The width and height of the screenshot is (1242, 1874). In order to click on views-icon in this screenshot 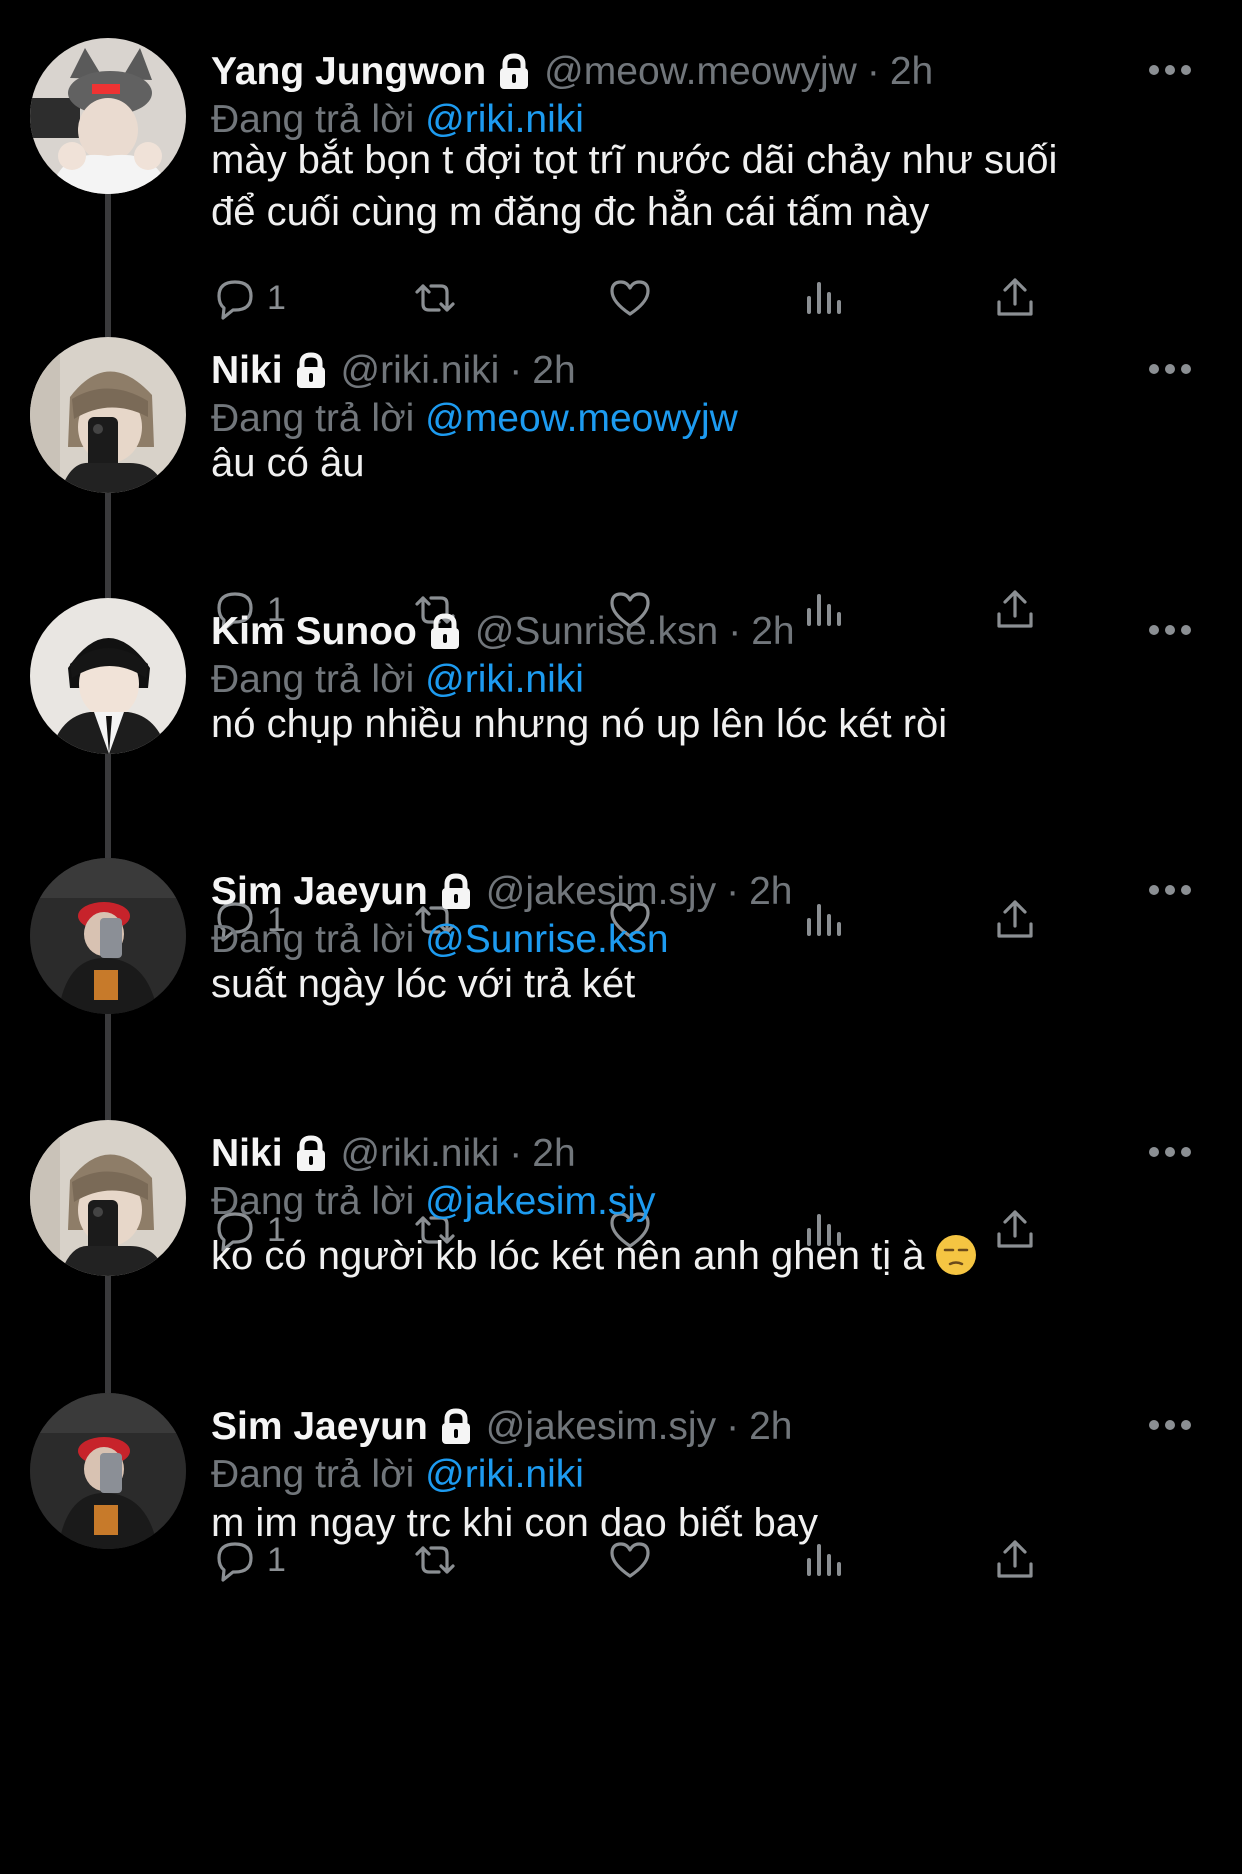, I will do `click(823, 298)`.